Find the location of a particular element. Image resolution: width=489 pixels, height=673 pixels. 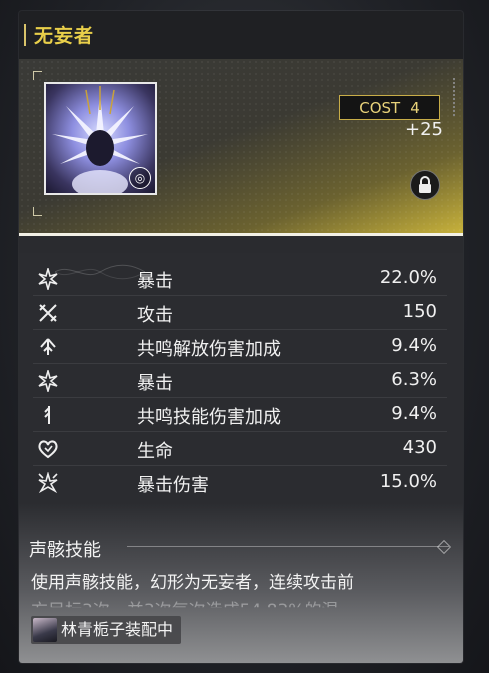

stat-value: 6.3% is located at coordinates (414, 379).